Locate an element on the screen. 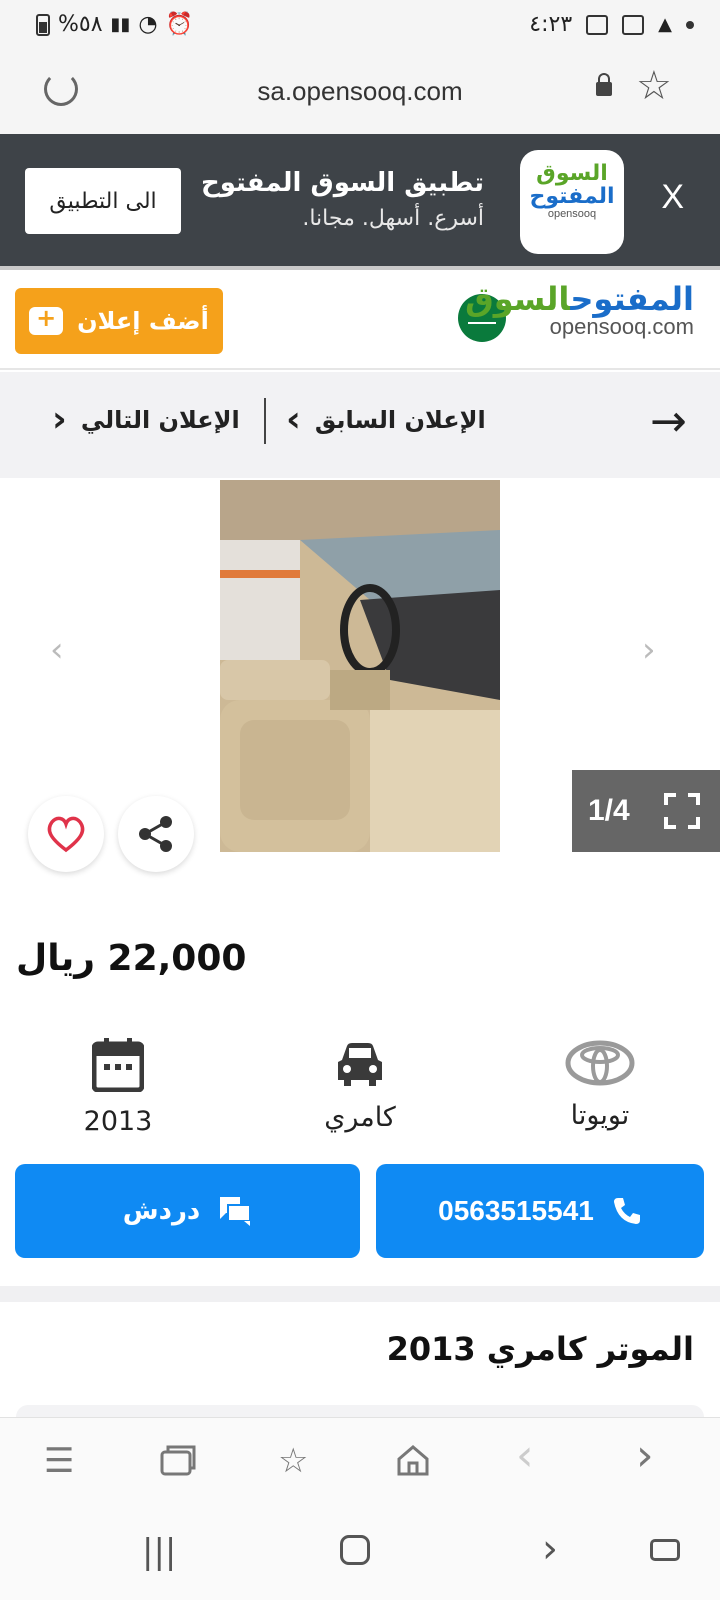 This screenshot has height=1600, width=720. gallery-prev-arrow-icon: ‹ is located at coordinates (57, 650).